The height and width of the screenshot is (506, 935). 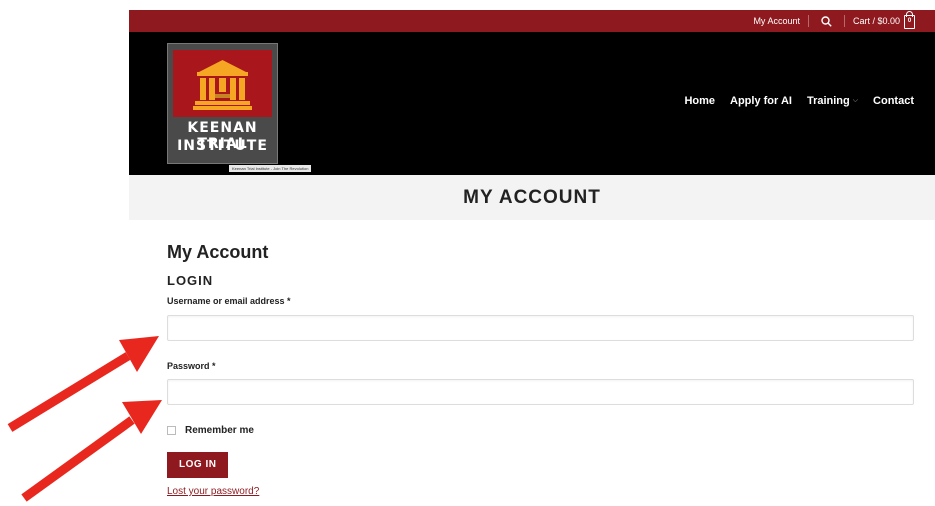 I want to click on nav-item-training: Training ⌵, so click(x=832, y=101).